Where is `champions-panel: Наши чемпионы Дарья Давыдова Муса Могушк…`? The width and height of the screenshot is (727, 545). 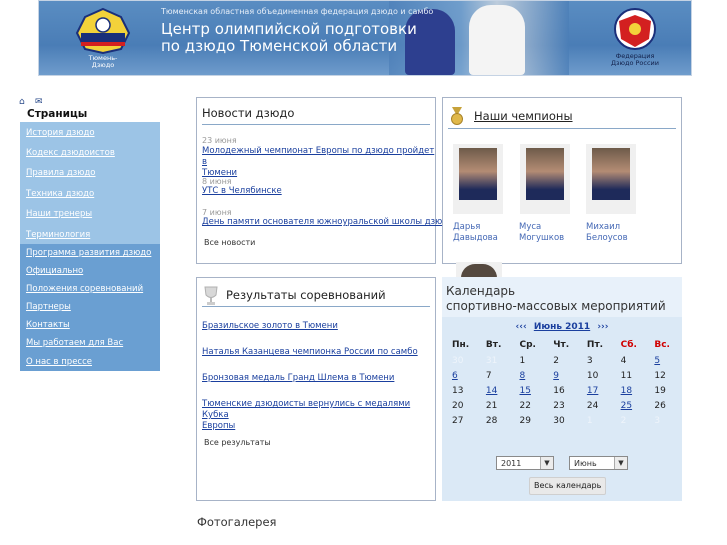
champions-panel: Наши чемпионы Дарья Давыдова Муса Могушк… is located at coordinates (562, 180).